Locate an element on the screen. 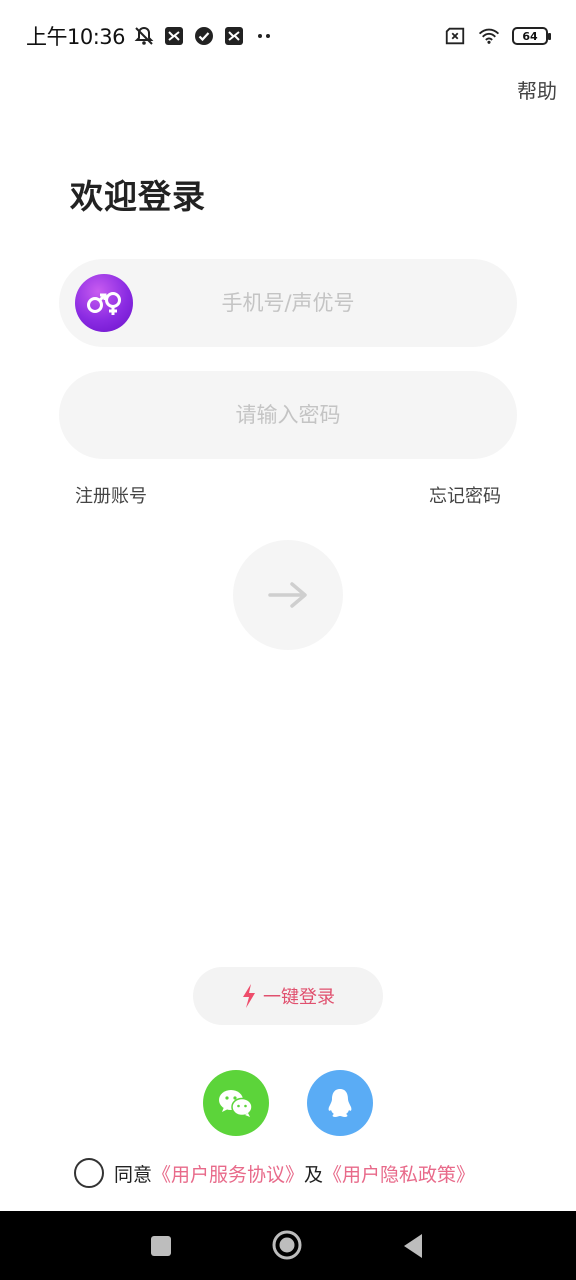 The height and width of the screenshot is (1280, 576). qq-icon is located at coordinates (340, 1103).